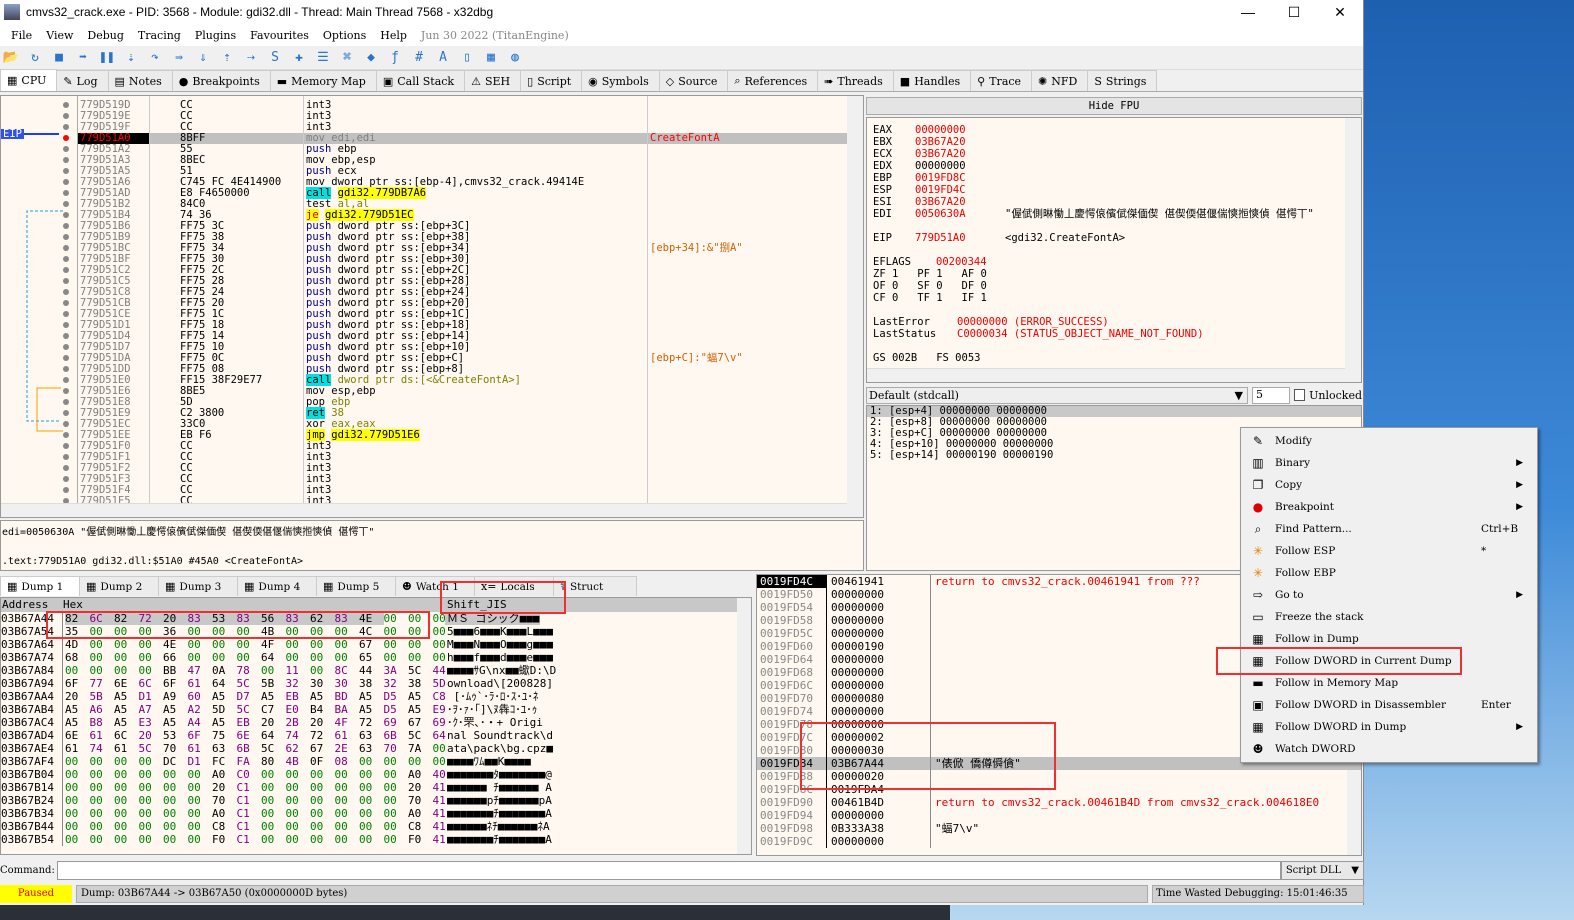 This screenshot has height=920, width=1574. Describe the element at coordinates (322, 709) in the screenshot. I see `dump-byte: B4` at that location.